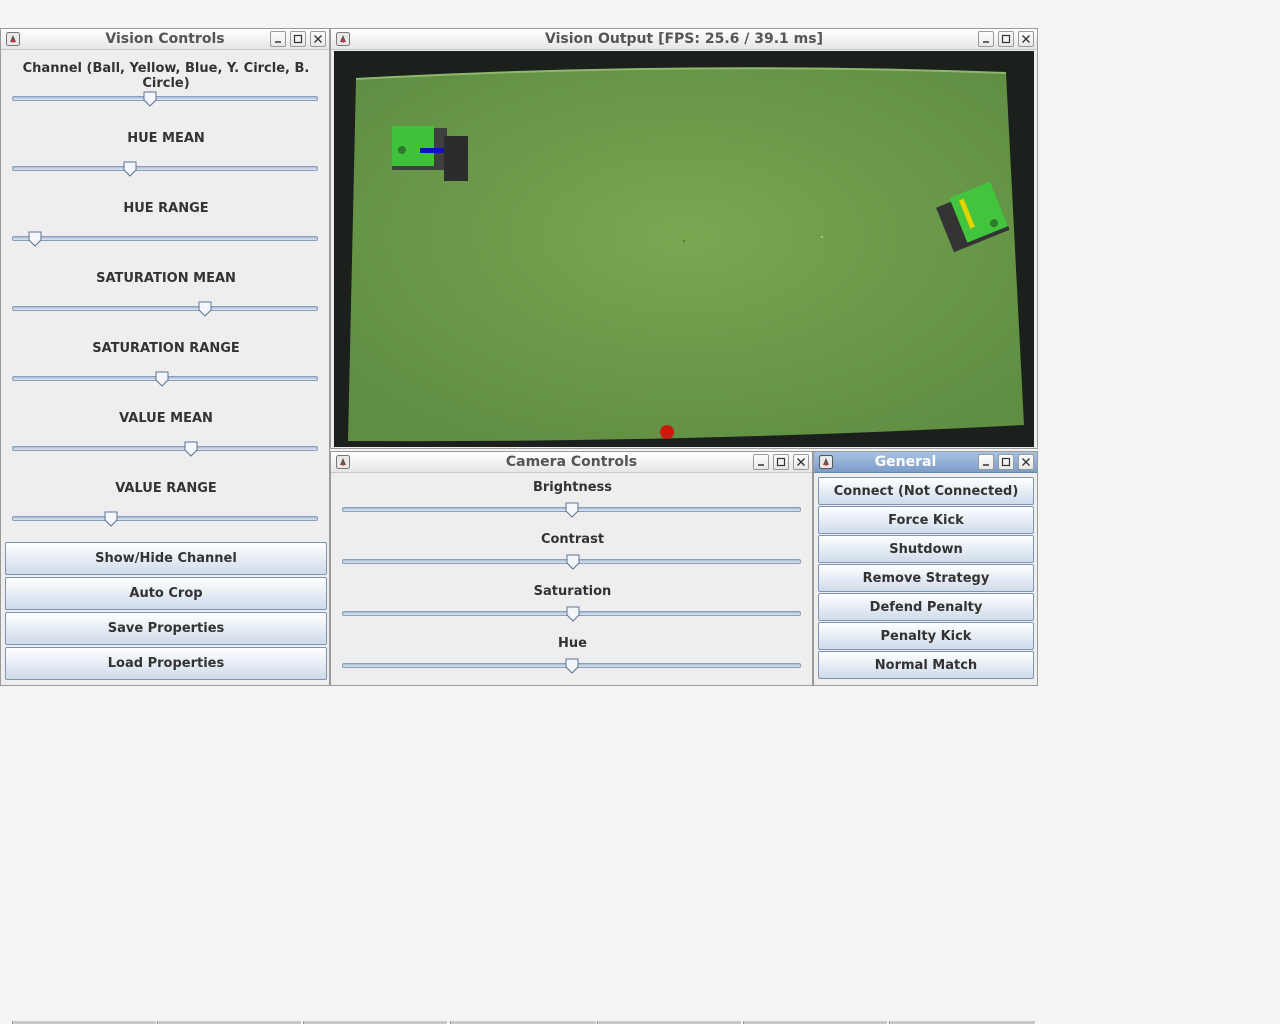  What do you see at coordinates (165, 99) in the screenshot?
I see `channel-slider` at bounding box center [165, 99].